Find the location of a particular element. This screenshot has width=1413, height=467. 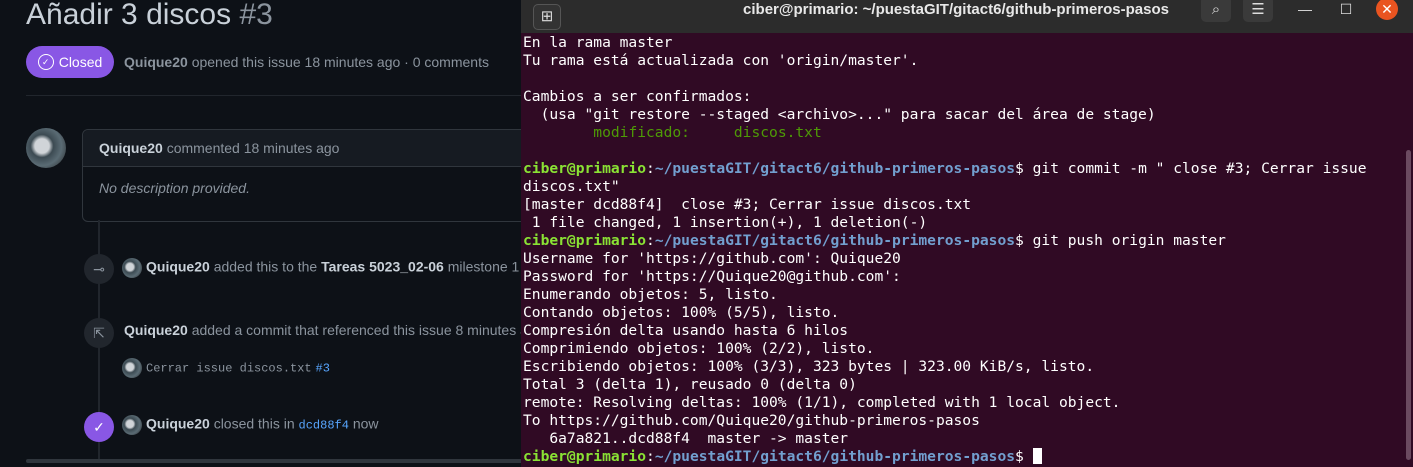

close-icon: ✕ is located at coordinates (1387, 9).